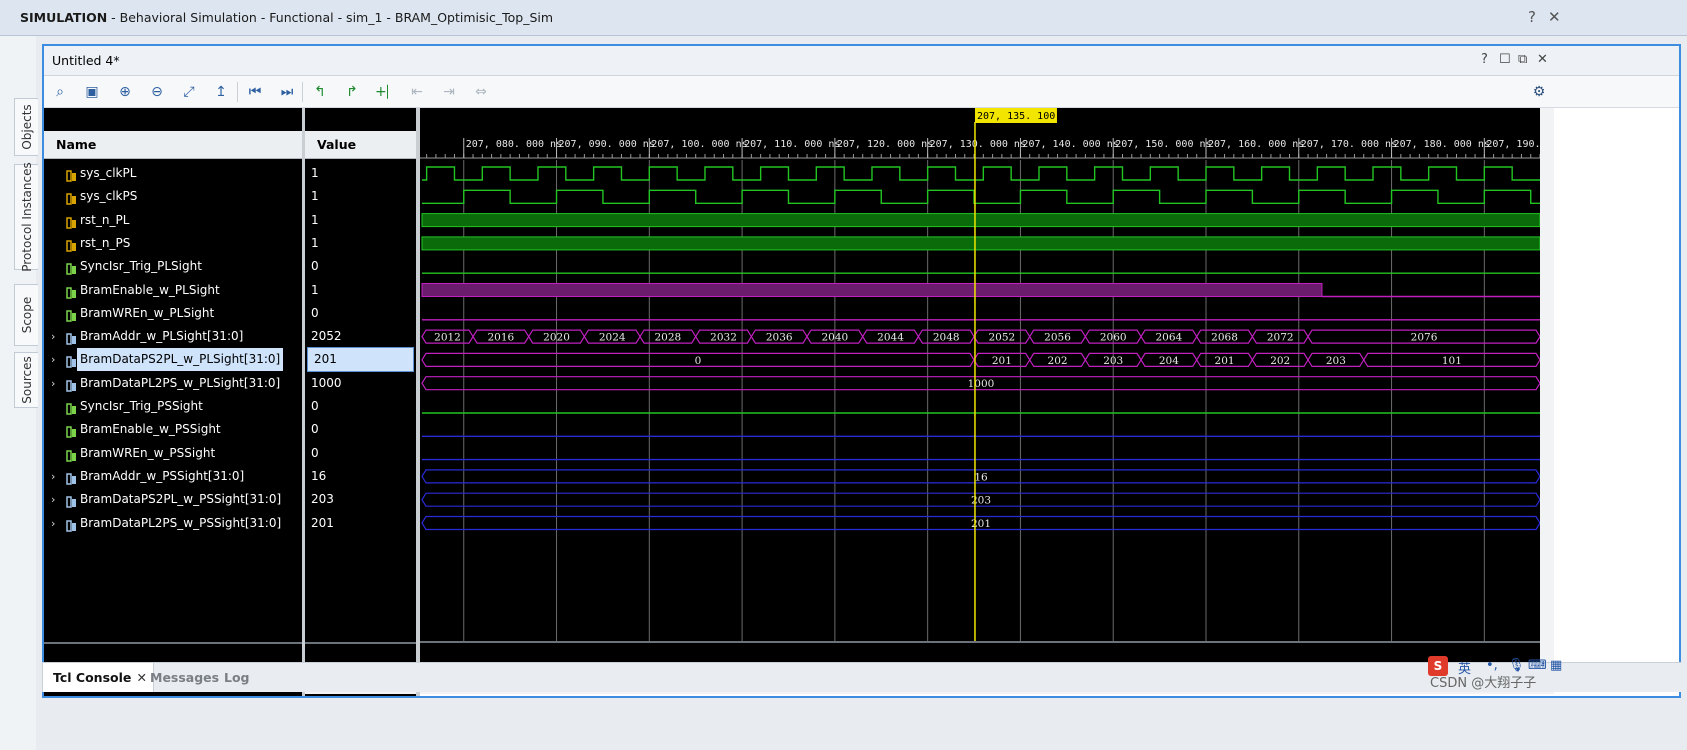  I want to click on bus-value-label: 2012, so click(447, 338).